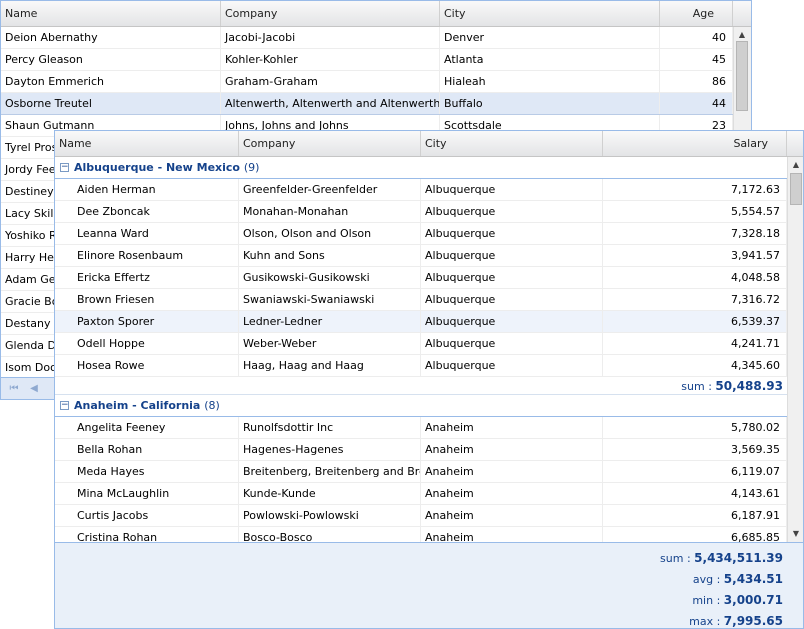 The width and height of the screenshot is (804, 629). Describe the element at coordinates (421, 386) in the screenshot. I see `group-summary-row: sum : 50,488.93` at that location.